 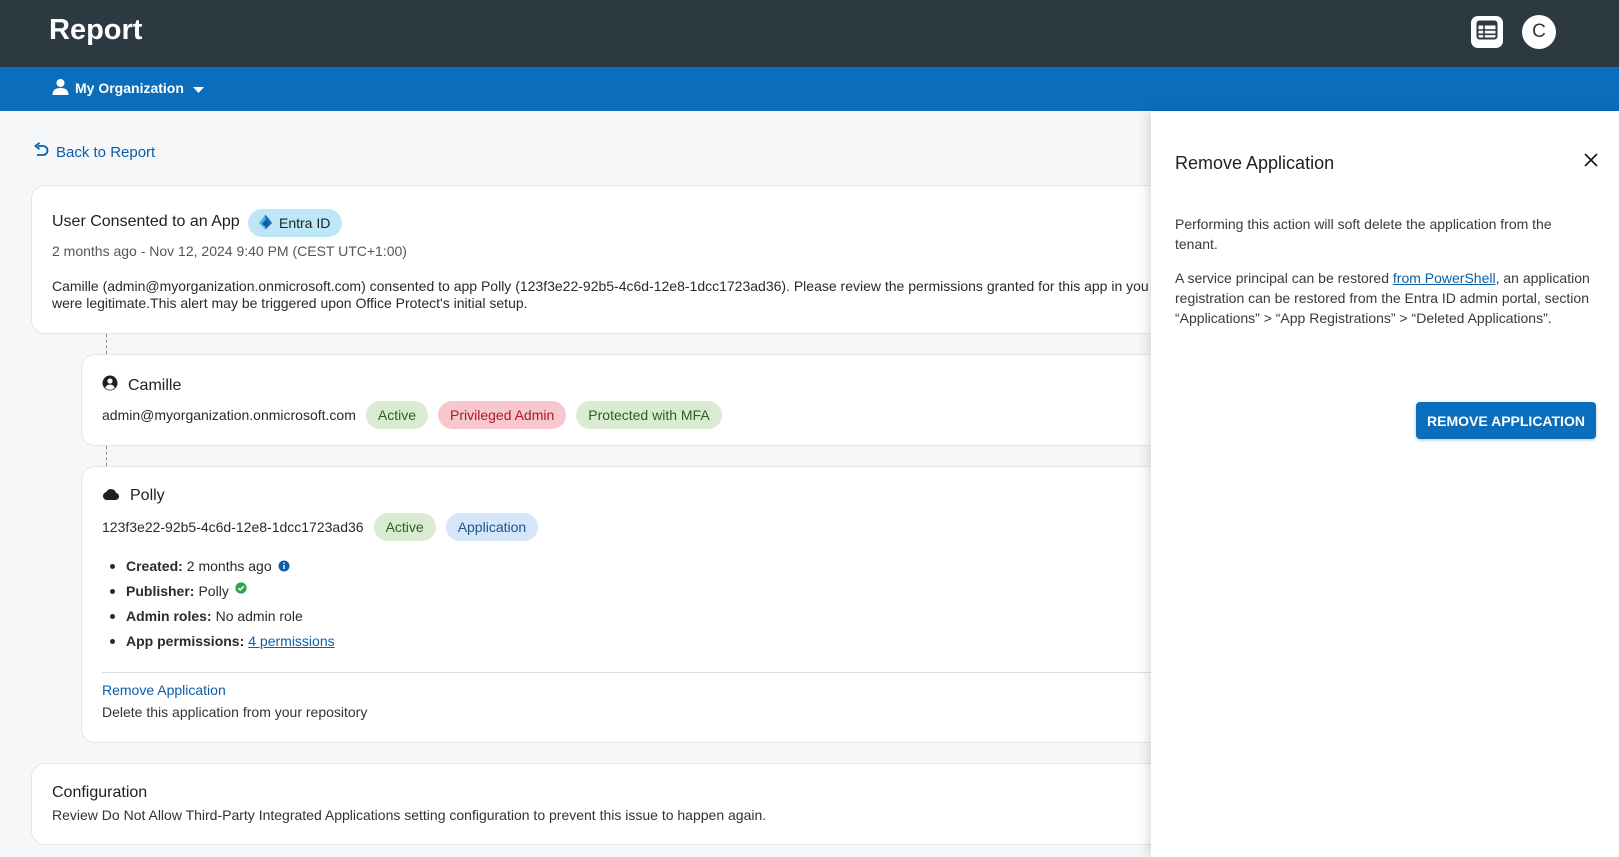 I want to click on organization-name: My Organization, so click(x=129, y=88).